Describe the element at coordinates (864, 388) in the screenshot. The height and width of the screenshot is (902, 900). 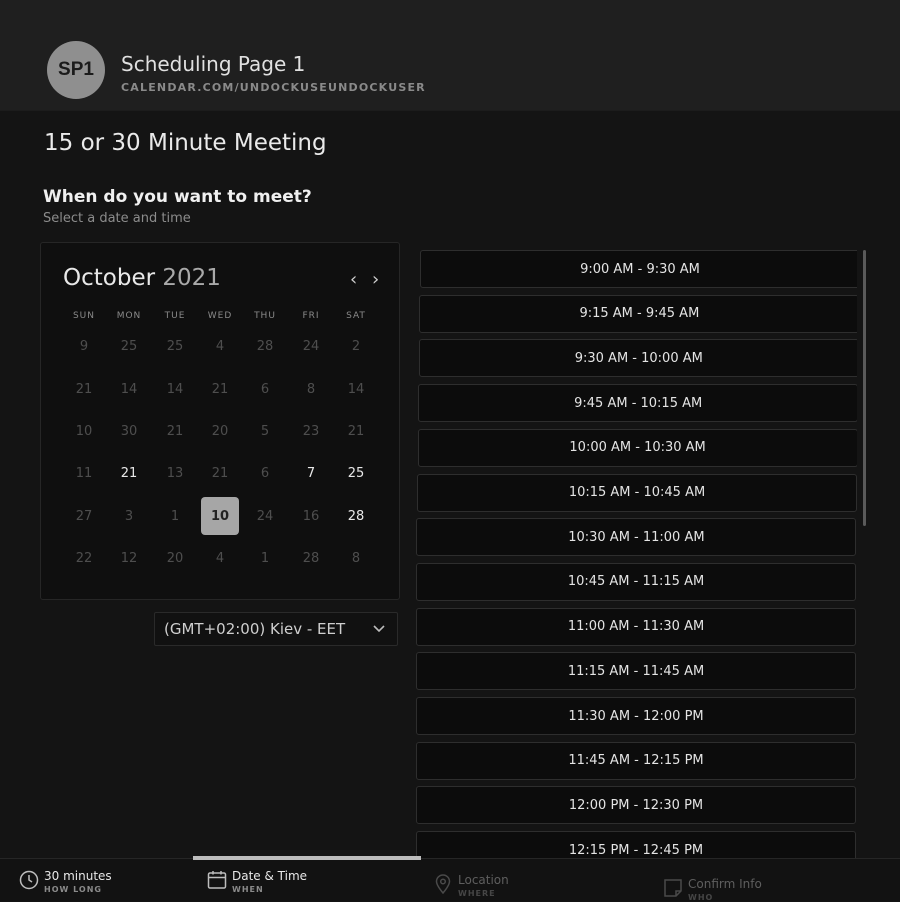
I see `time-slot-scrollbar` at that location.